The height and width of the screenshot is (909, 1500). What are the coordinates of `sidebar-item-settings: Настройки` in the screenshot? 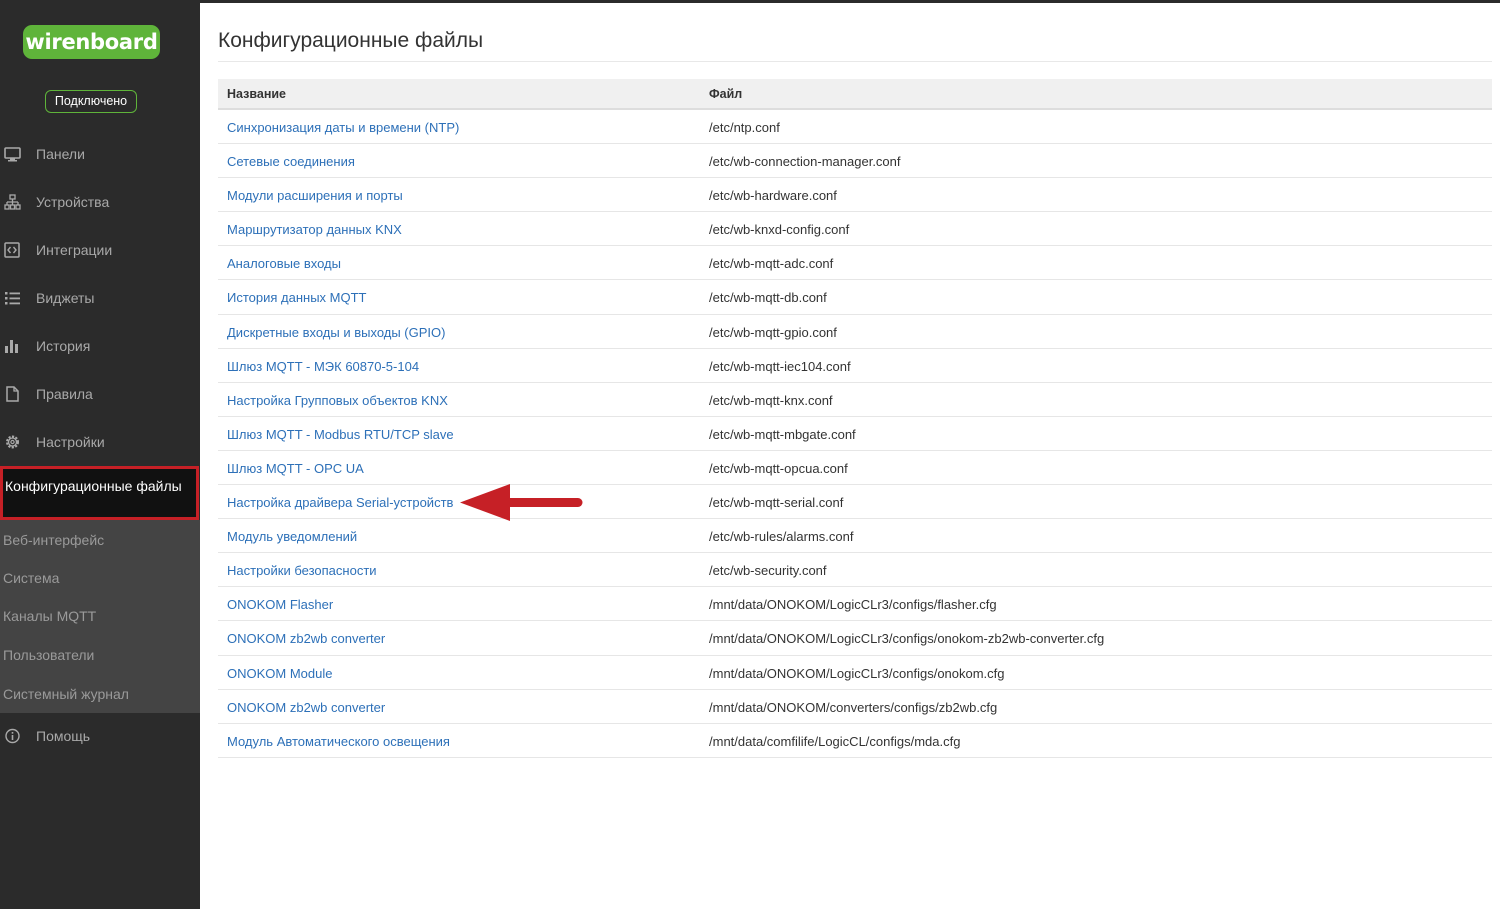 It's located at (100, 442).